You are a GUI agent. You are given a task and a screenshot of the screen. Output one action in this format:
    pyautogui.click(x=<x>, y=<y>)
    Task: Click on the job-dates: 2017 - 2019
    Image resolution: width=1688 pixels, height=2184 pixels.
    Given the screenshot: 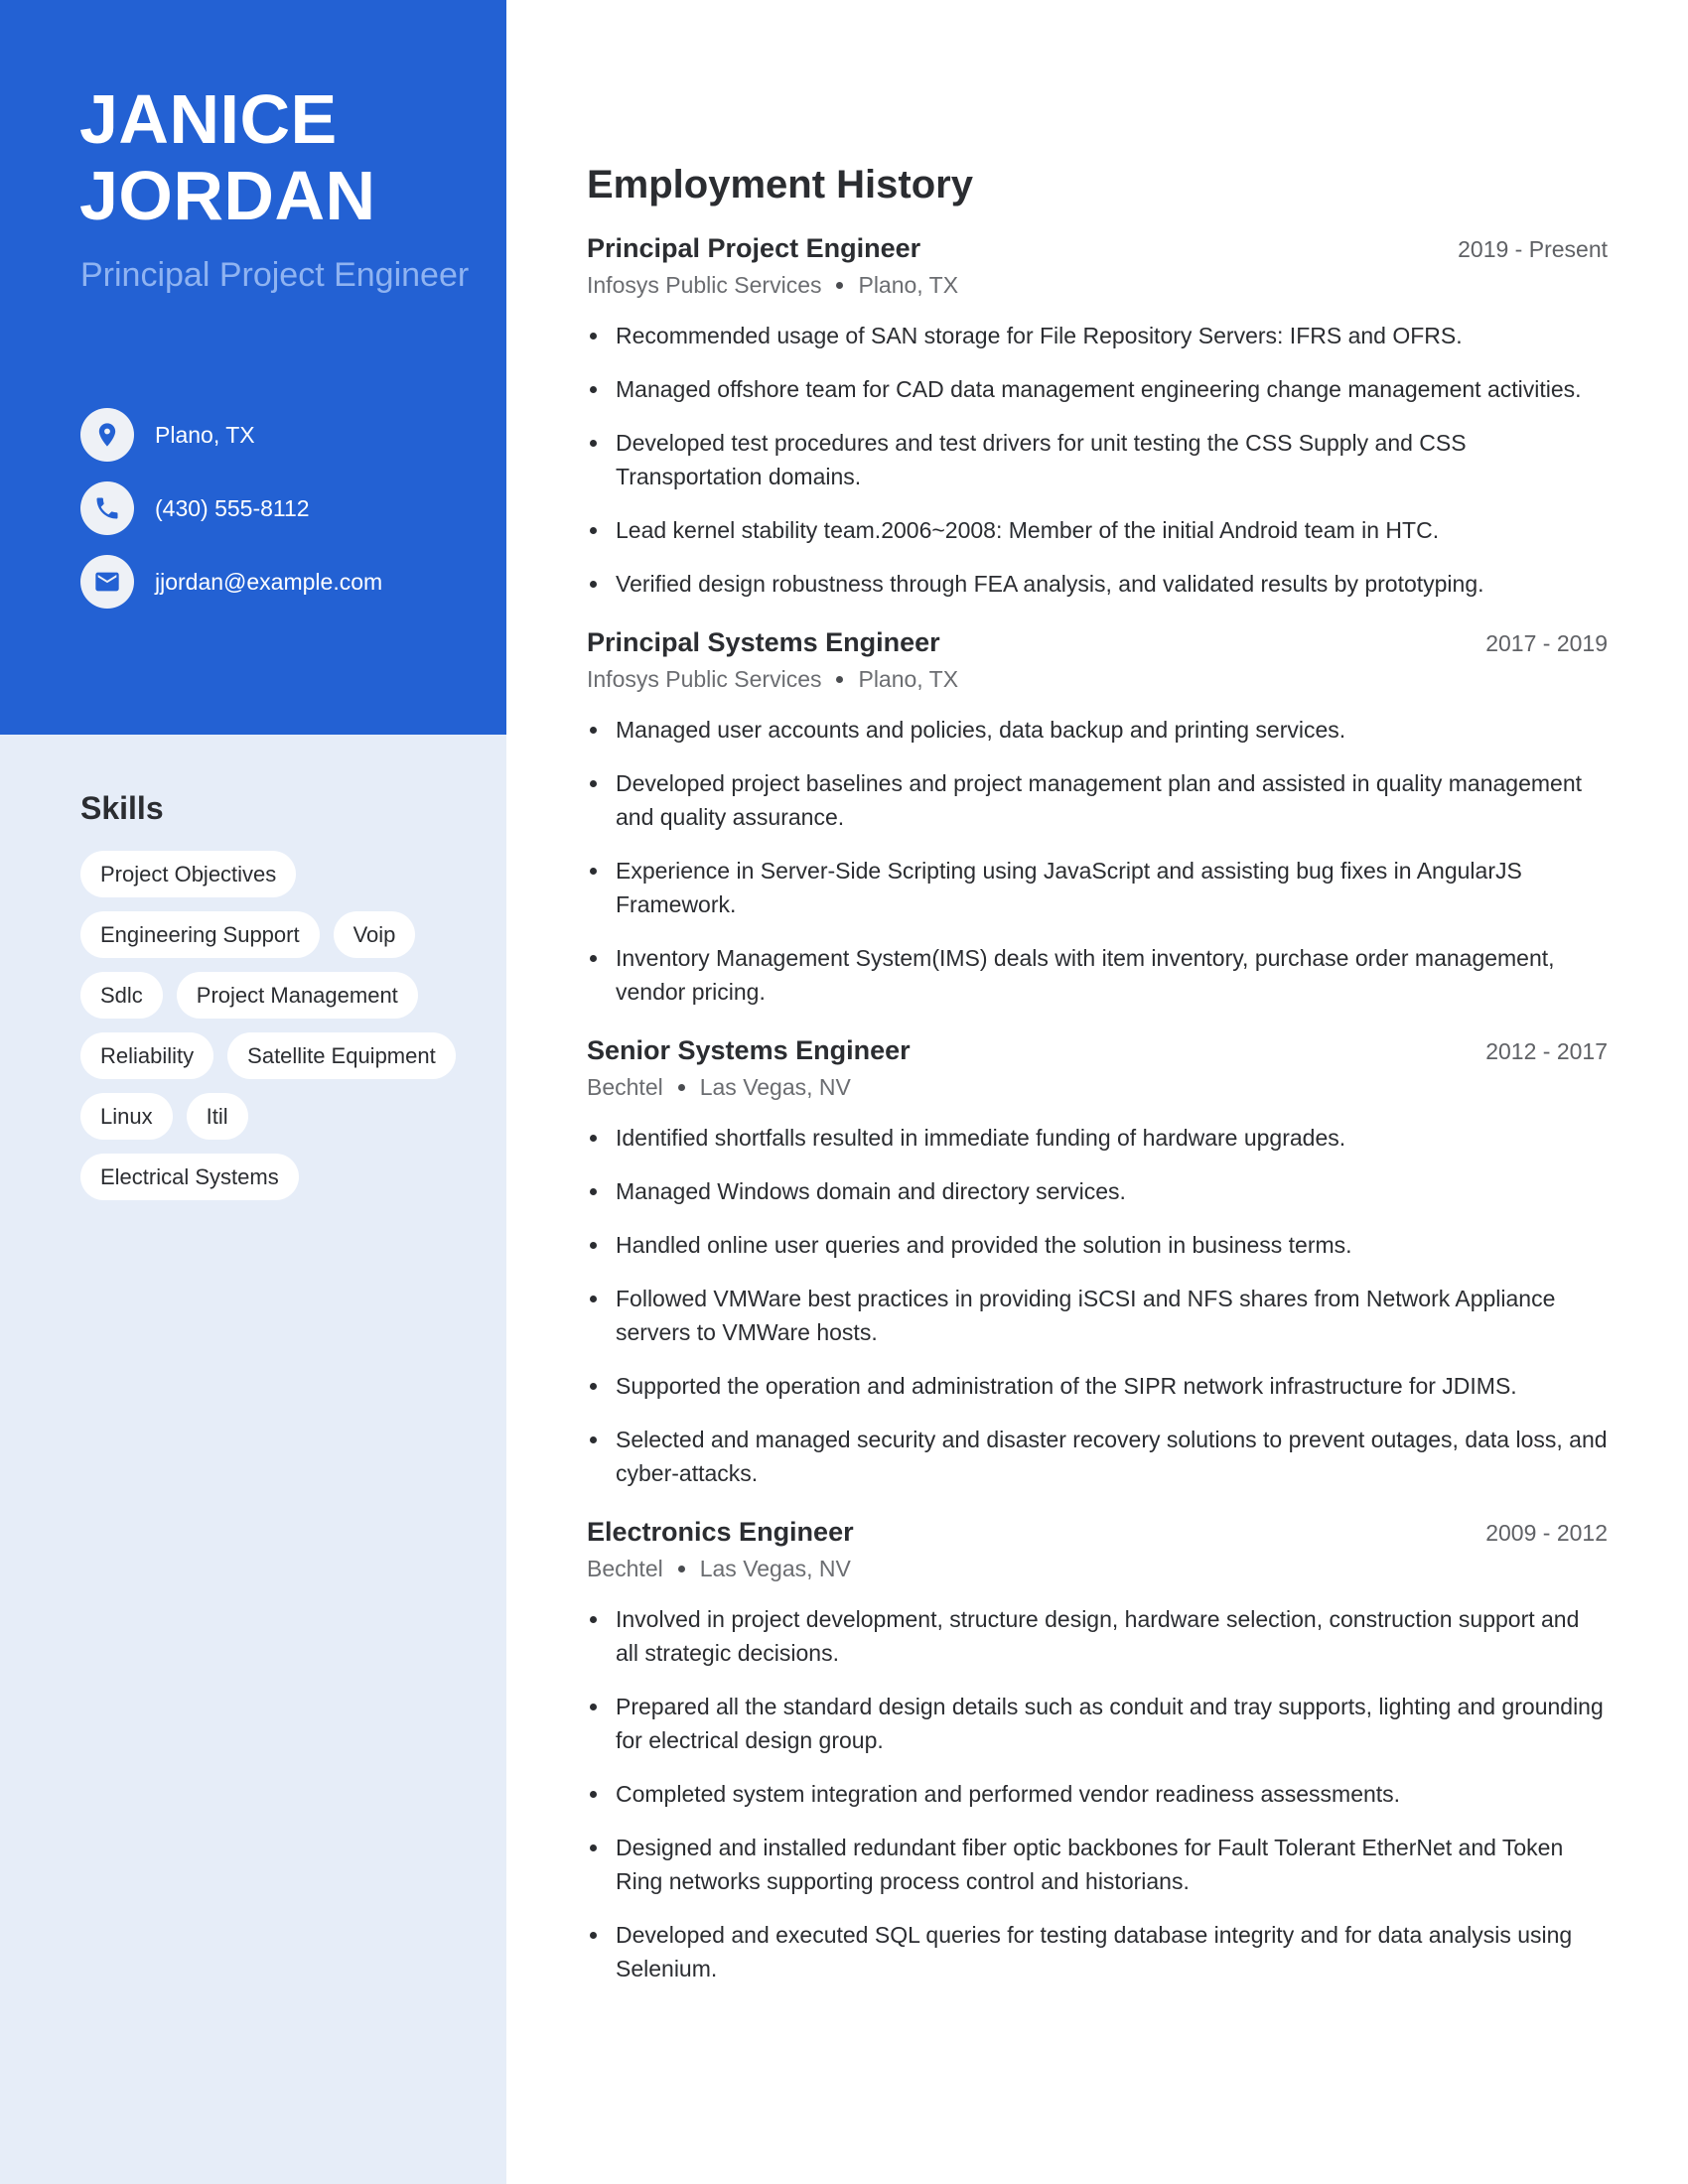 What is the action you would take?
    pyautogui.click(x=1546, y=643)
    